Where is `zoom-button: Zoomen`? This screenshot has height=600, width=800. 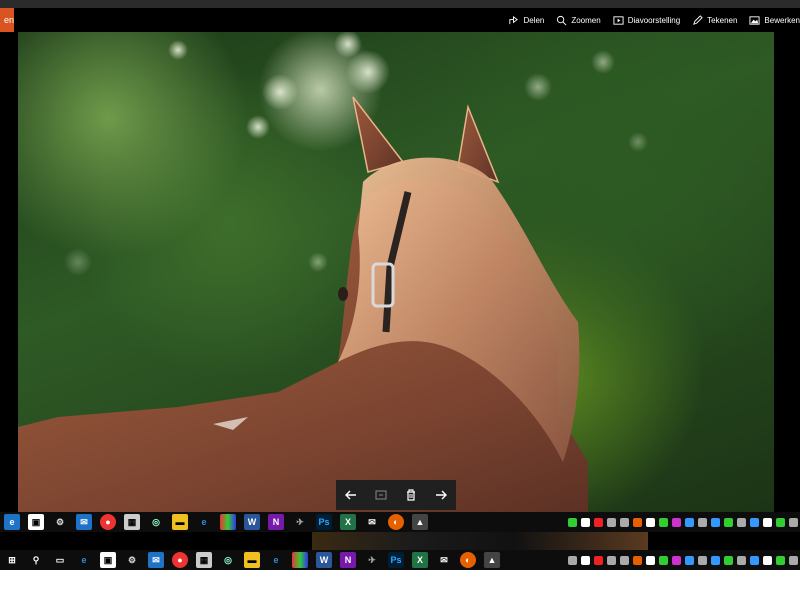 zoom-button: Zoomen is located at coordinates (578, 20).